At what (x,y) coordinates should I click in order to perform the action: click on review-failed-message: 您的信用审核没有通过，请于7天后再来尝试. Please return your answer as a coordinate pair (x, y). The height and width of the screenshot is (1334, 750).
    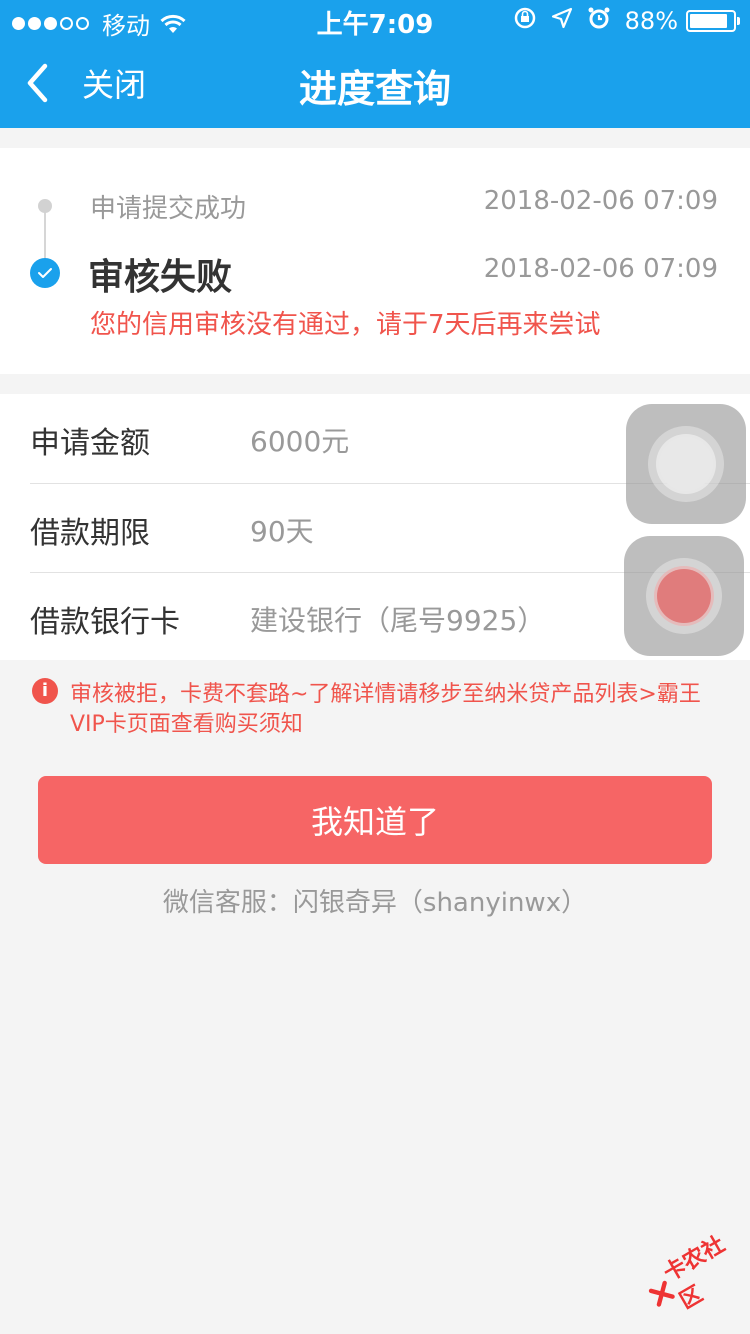
    Looking at the image, I should click on (345, 325).